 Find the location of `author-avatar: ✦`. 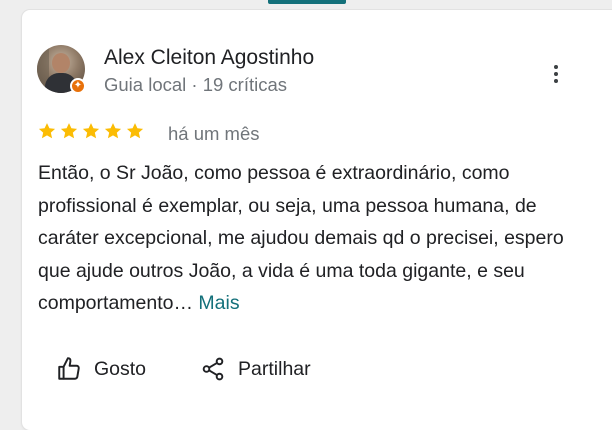

author-avatar: ✦ is located at coordinates (61, 69).